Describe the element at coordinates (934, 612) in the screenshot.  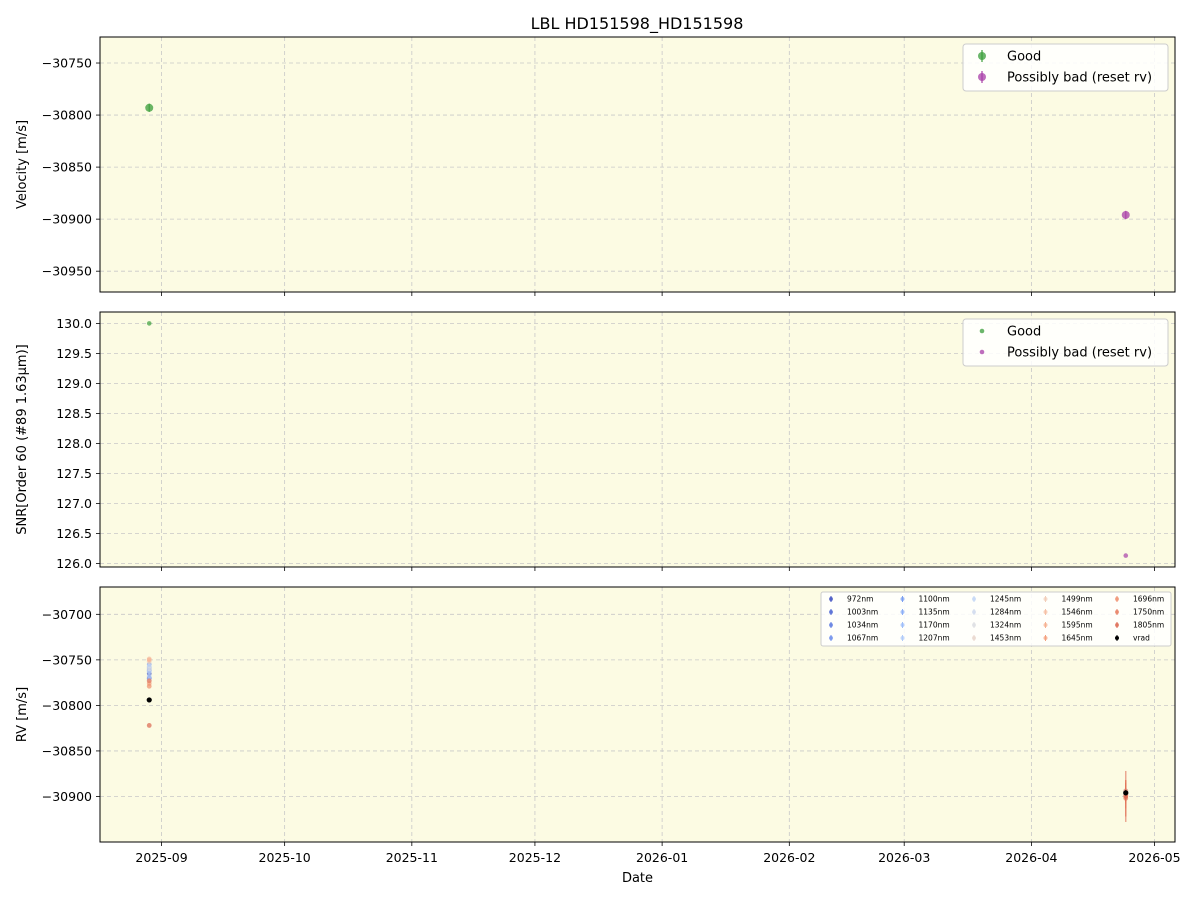
I see `legend-label: 1135nm` at that location.